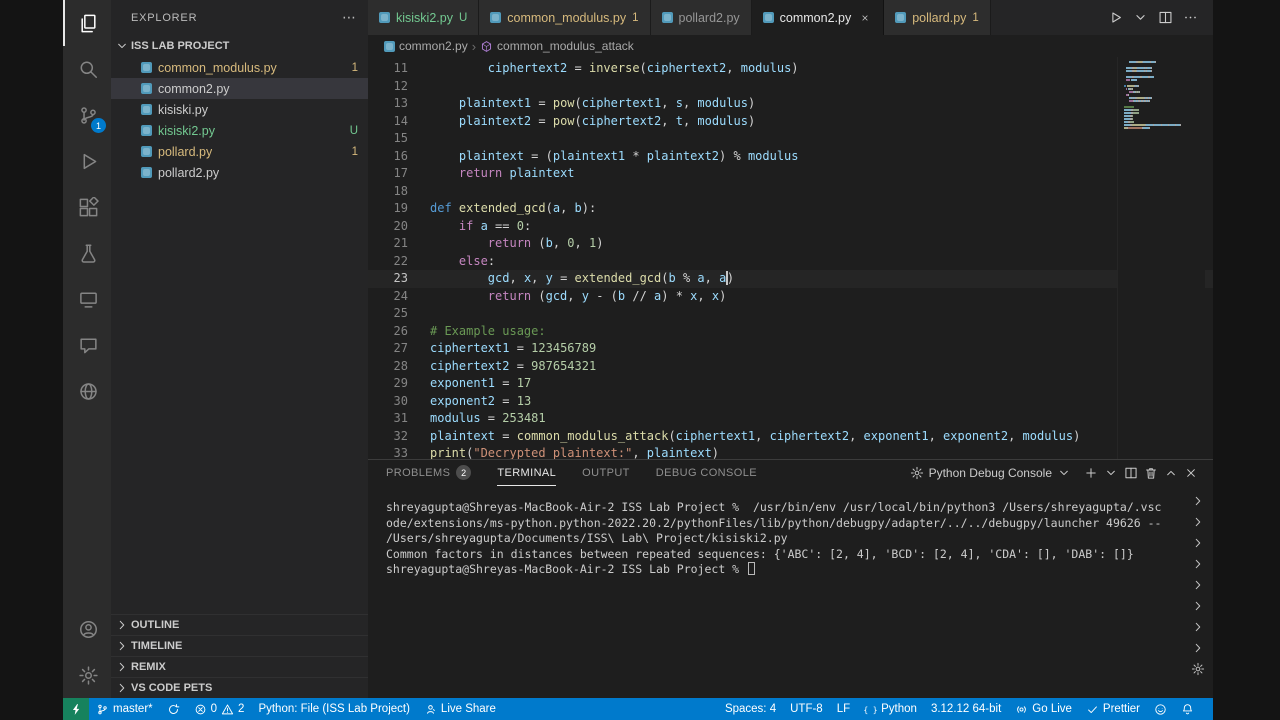 This screenshot has width=1280, height=720. Describe the element at coordinates (790, 297) in the screenshot. I see `code-line: 24 return (gcd, y - (b // a) * x, x)` at that location.